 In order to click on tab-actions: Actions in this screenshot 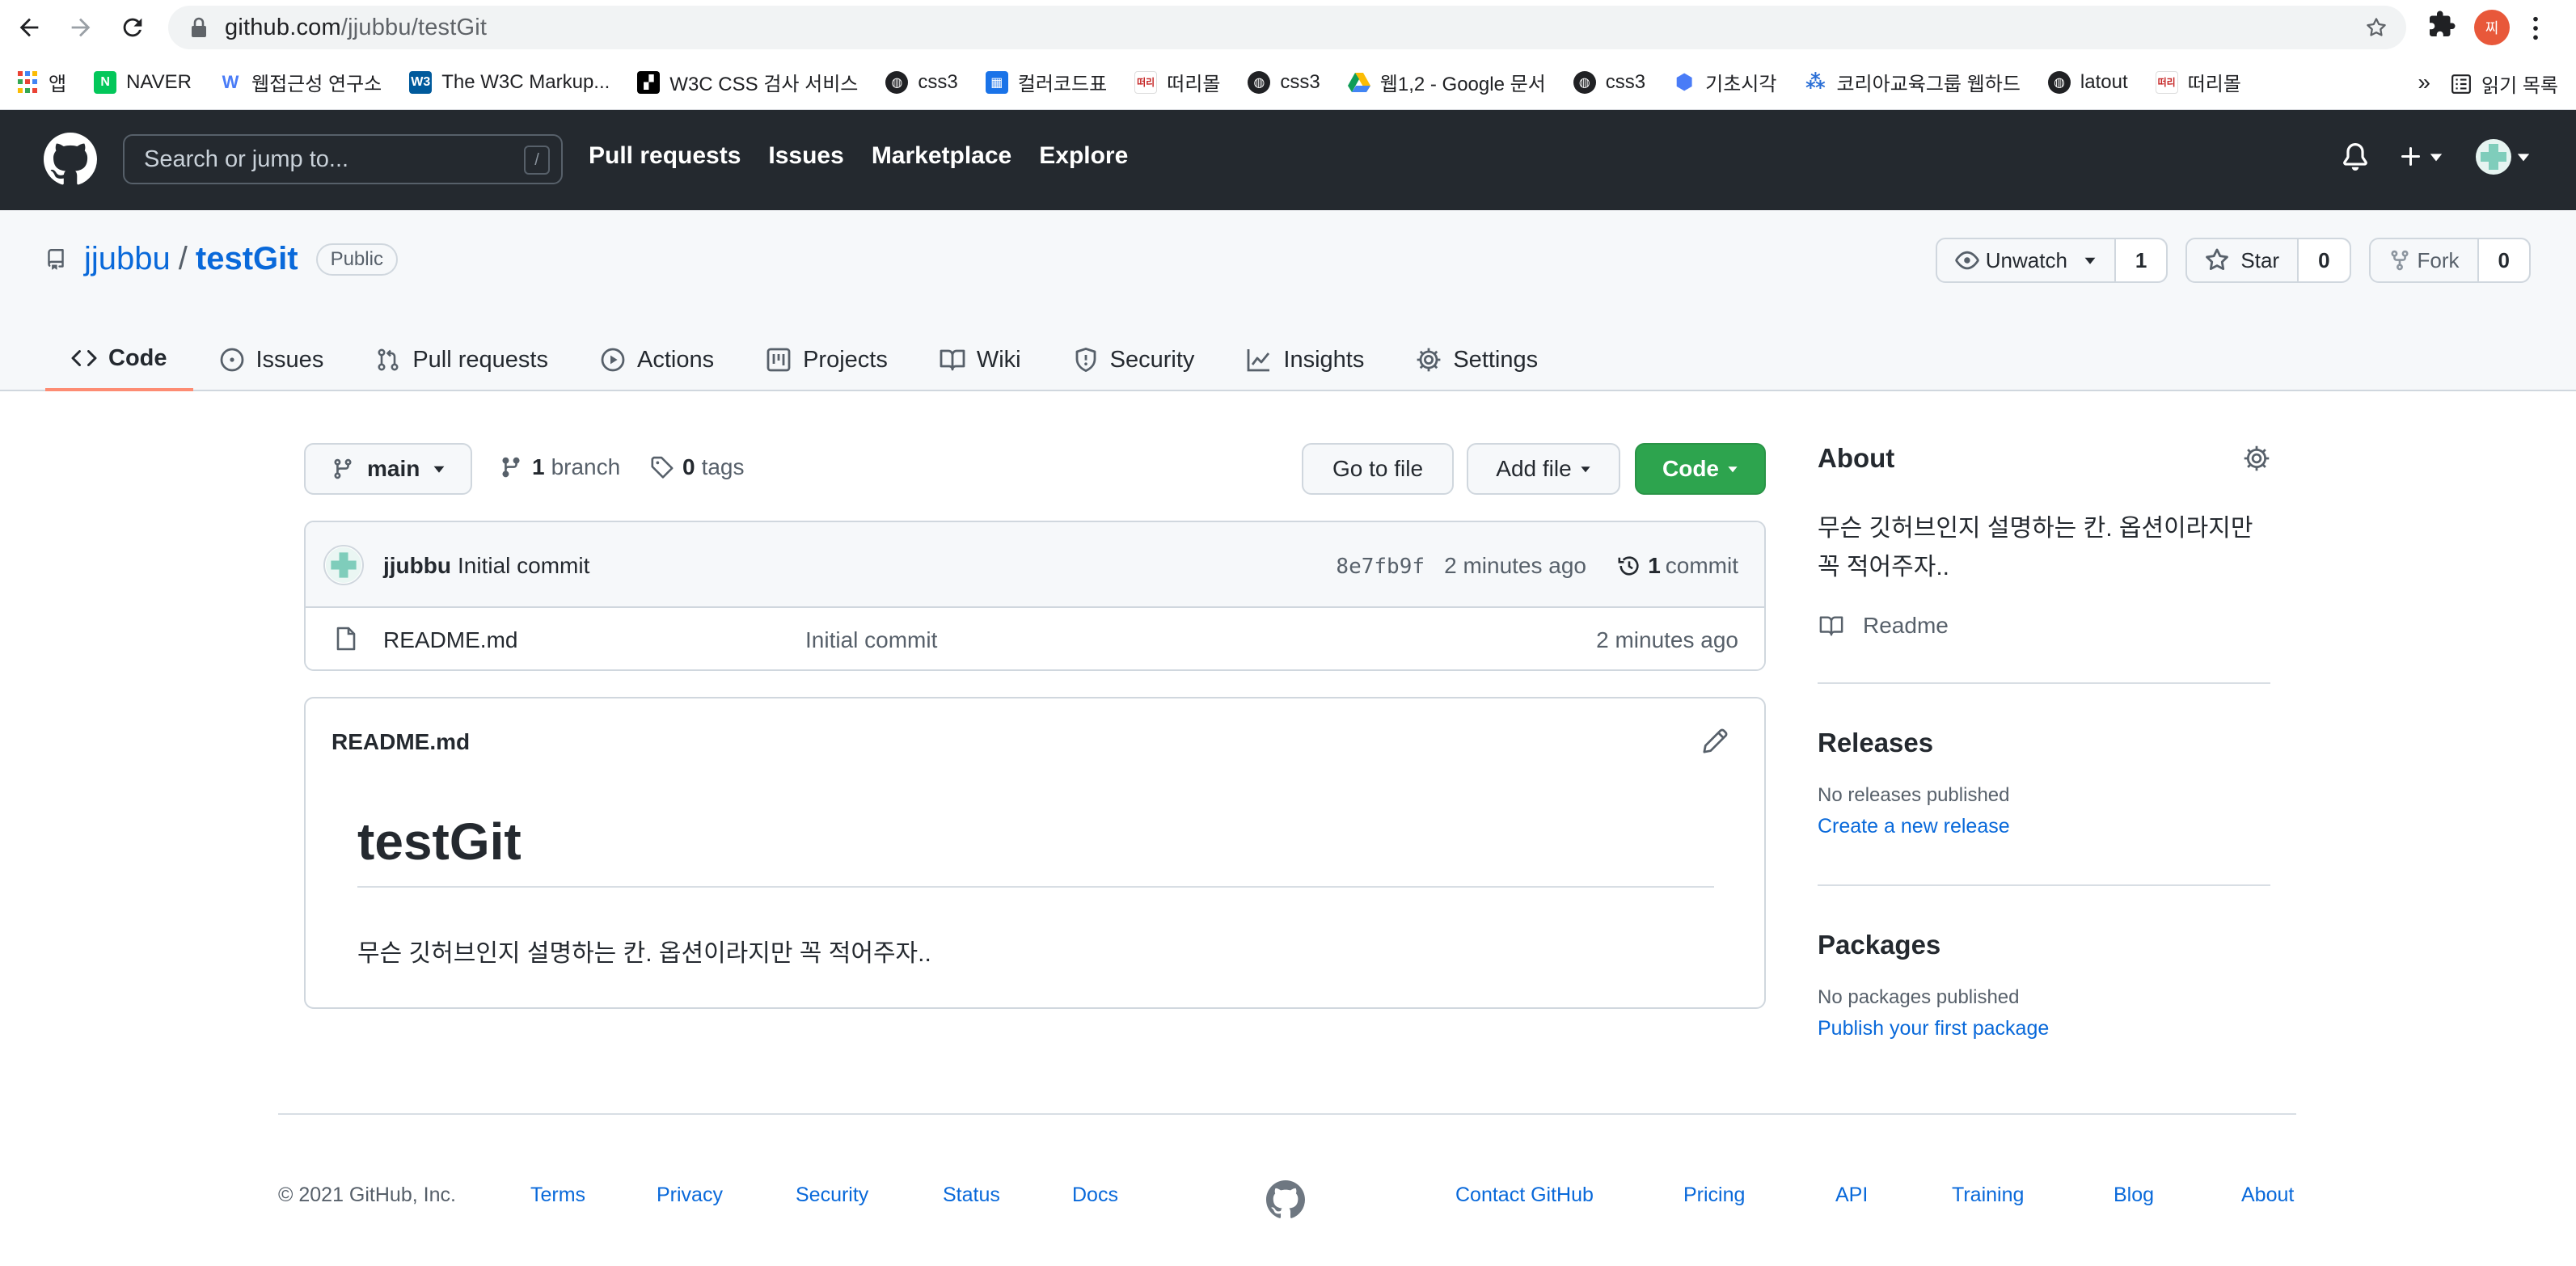, I will do `click(657, 359)`.